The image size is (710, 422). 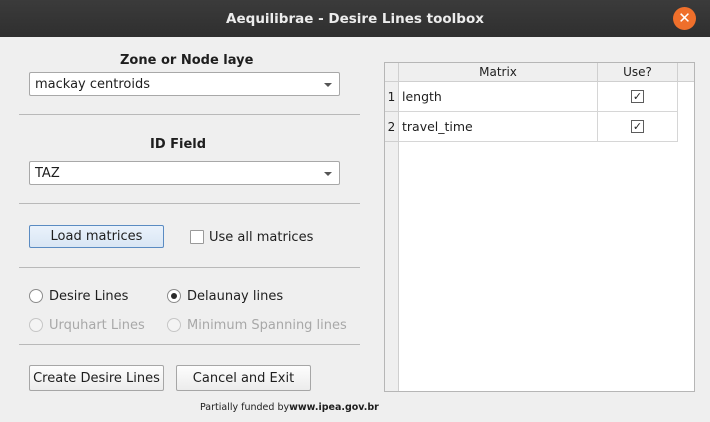 What do you see at coordinates (498, 72) in the screenshot?
I see `column-header-matrix: Matrix` at bounding box center [498, 72].